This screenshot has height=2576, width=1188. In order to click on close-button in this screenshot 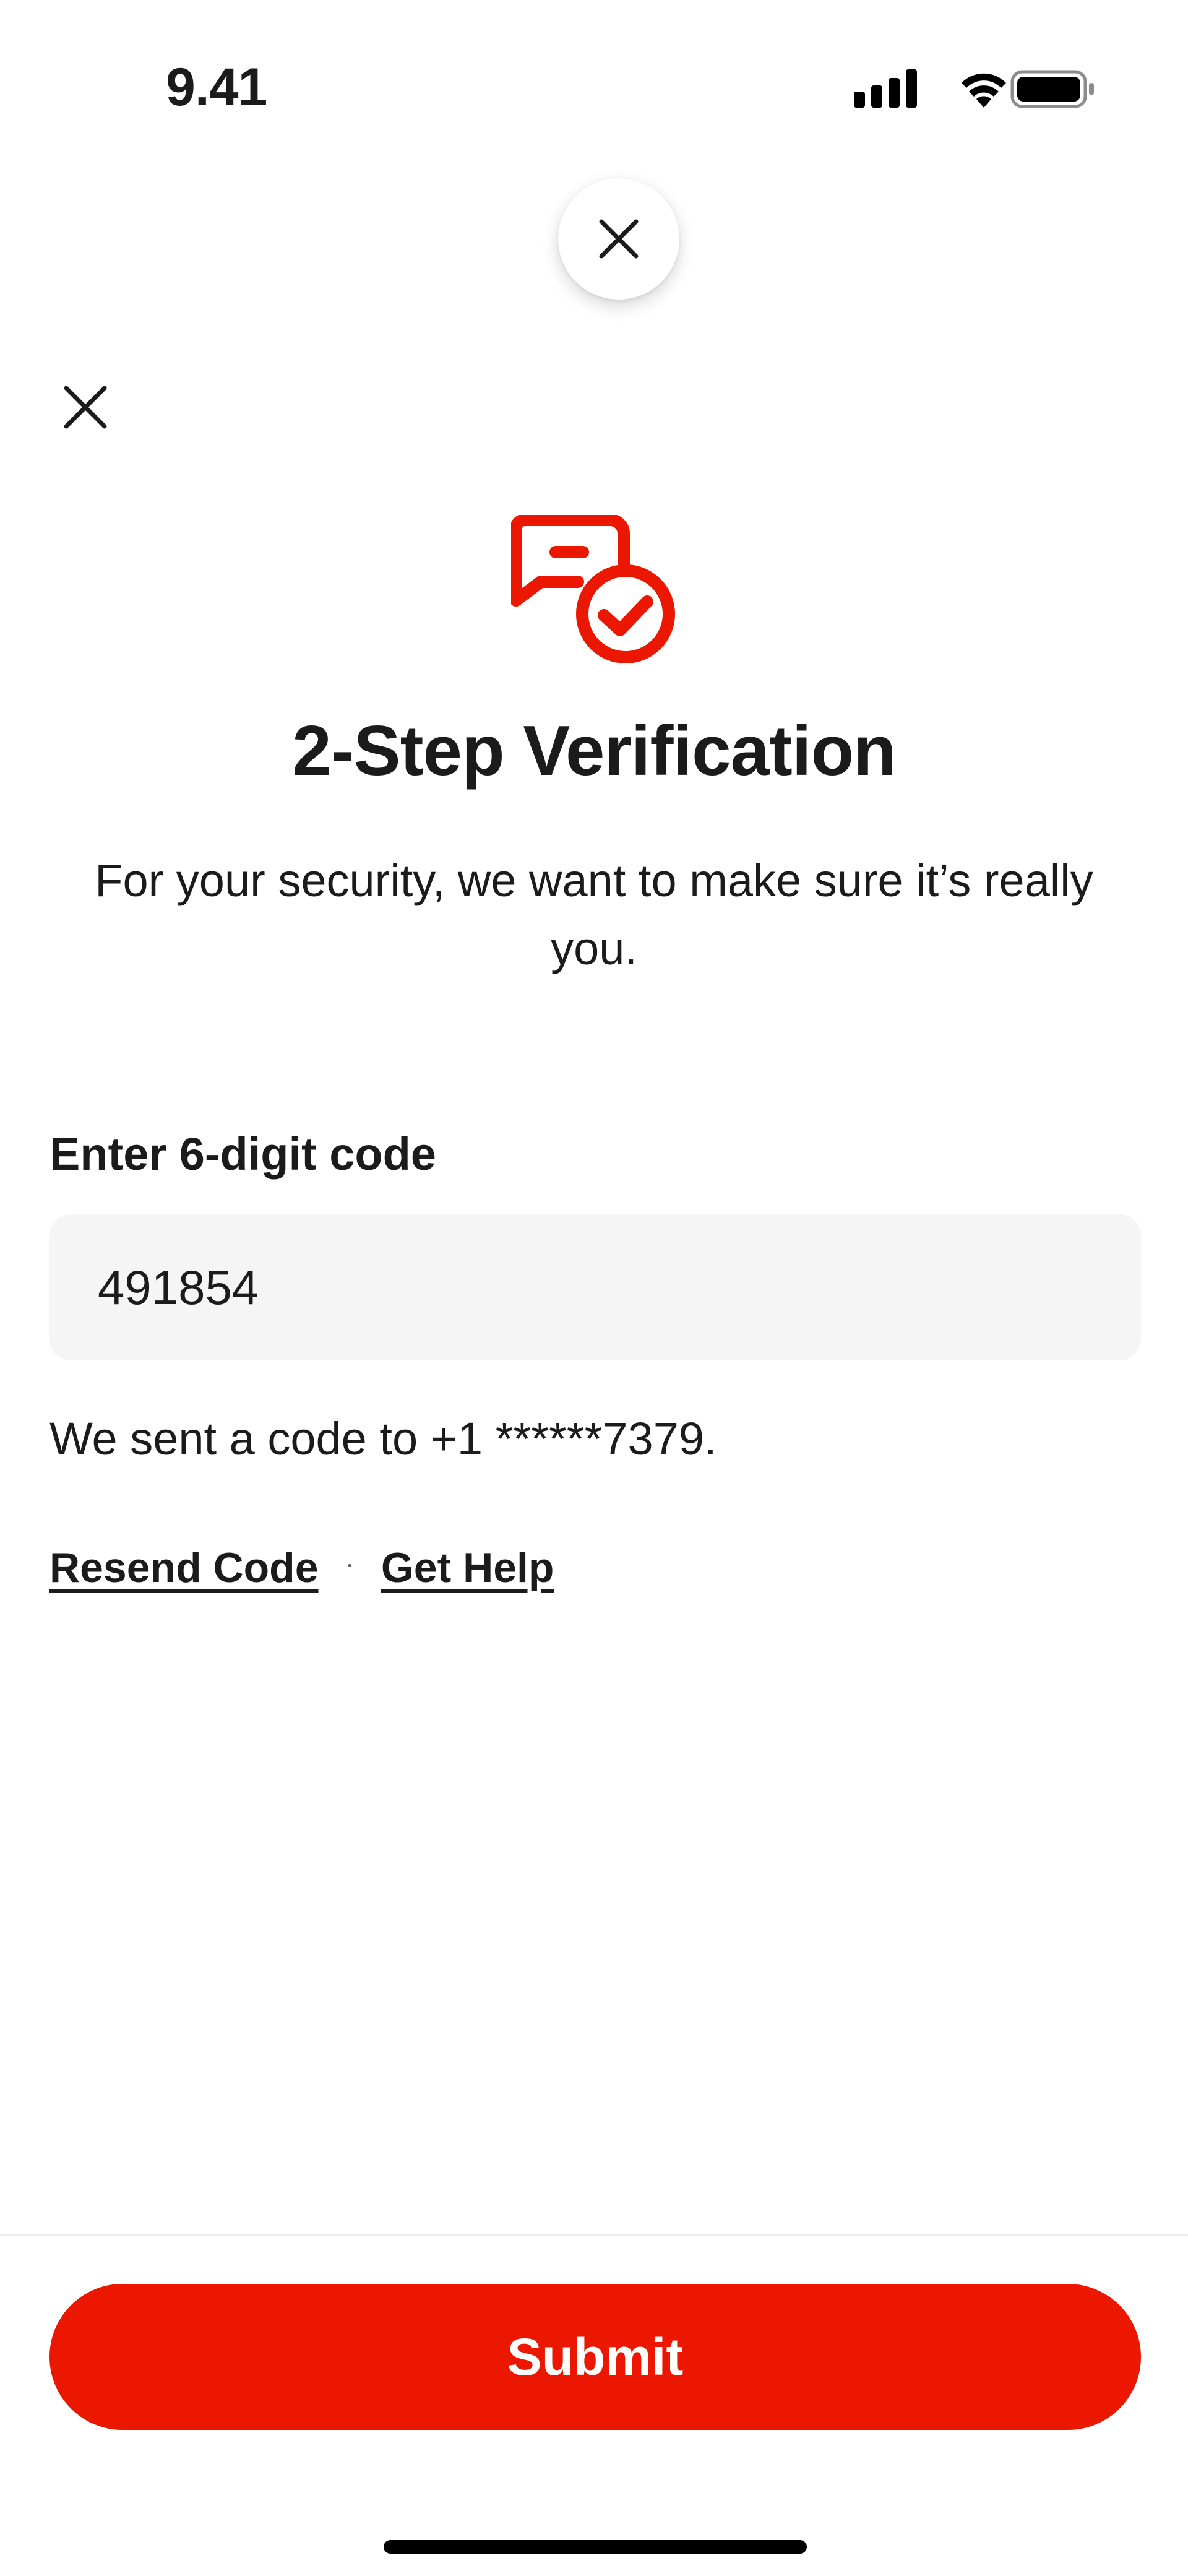, I will do `click(85, 407)`.